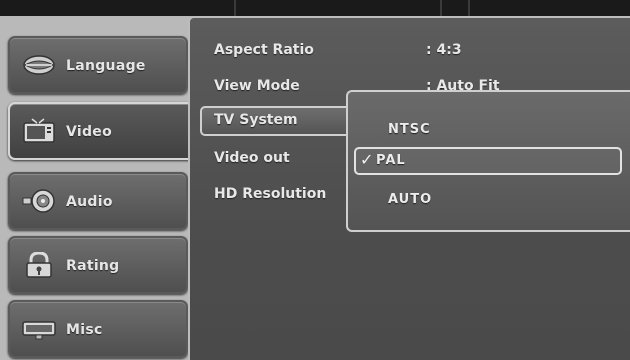  I want to click on sidebar-item-video: Video, so click(103, 131).